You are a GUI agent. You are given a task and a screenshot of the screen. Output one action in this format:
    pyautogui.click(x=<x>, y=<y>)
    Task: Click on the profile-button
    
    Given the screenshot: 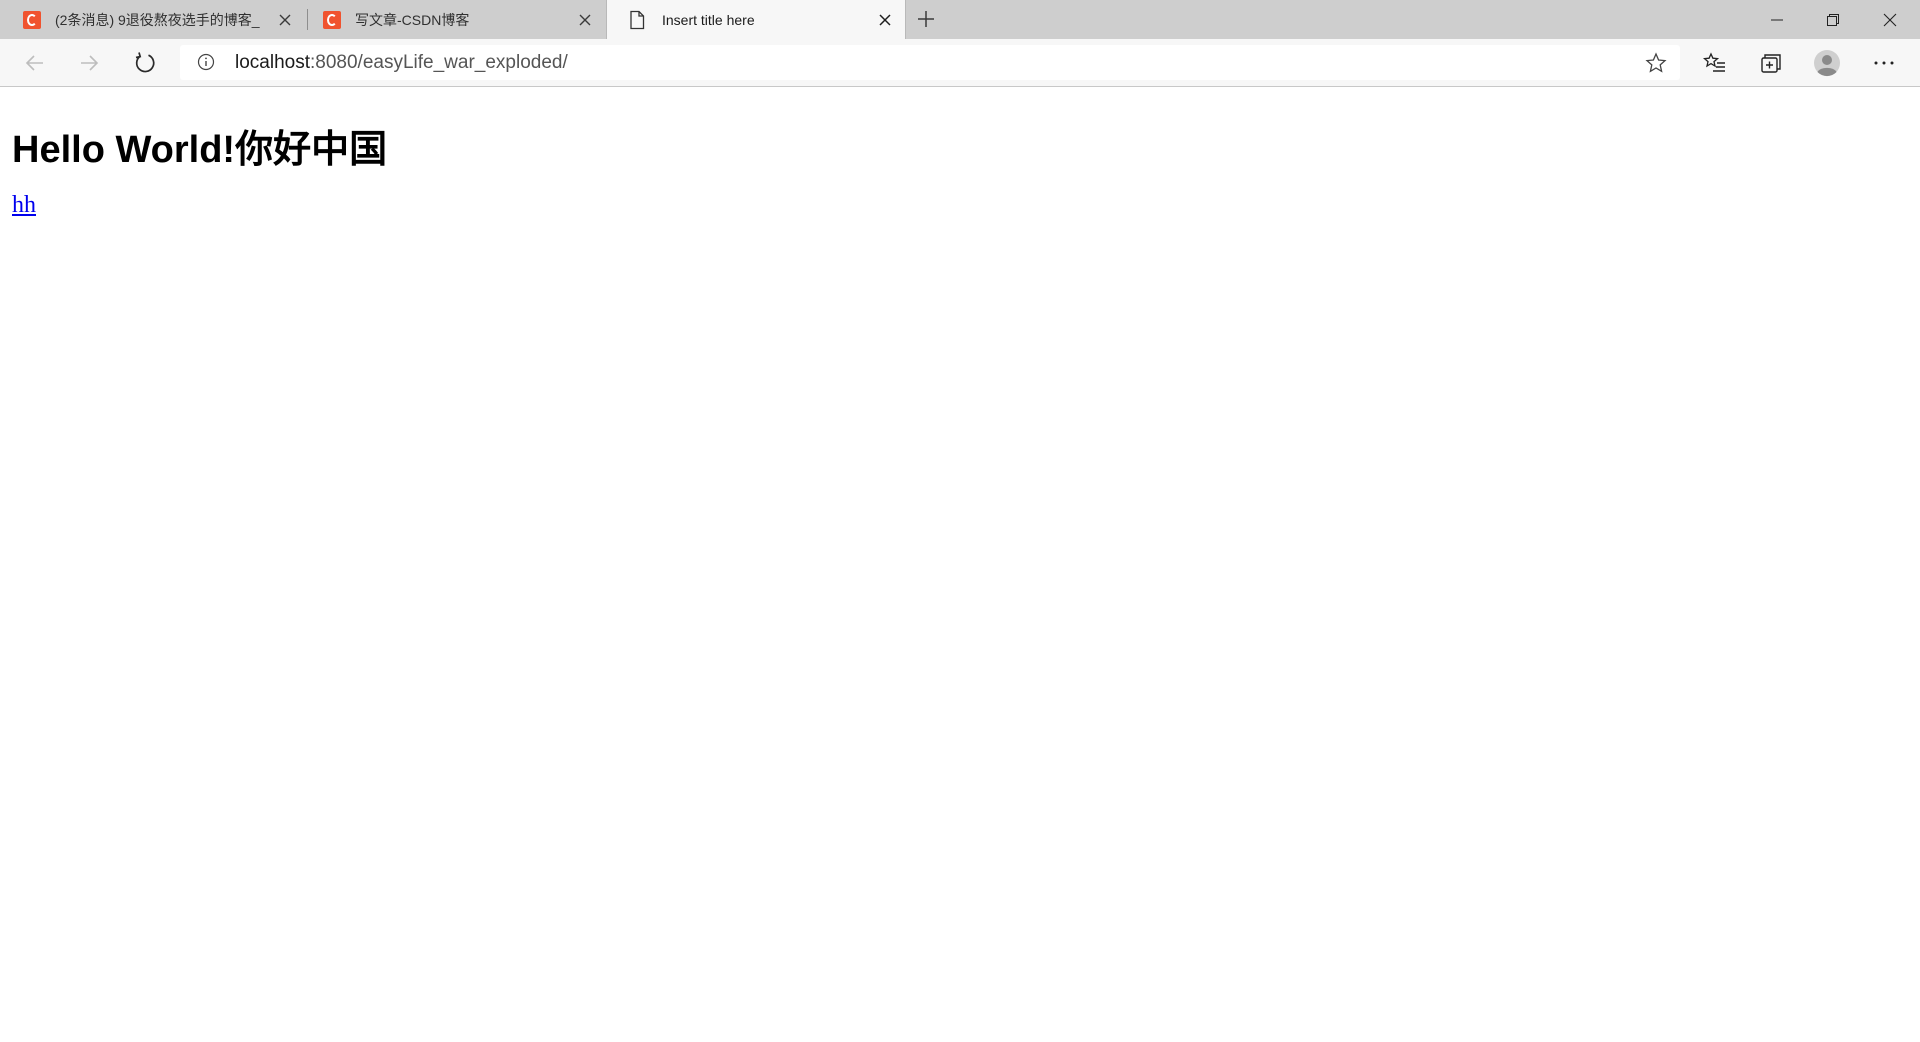 What is the action you would take?
    pyautogui.click(x=1827, y=63)
    